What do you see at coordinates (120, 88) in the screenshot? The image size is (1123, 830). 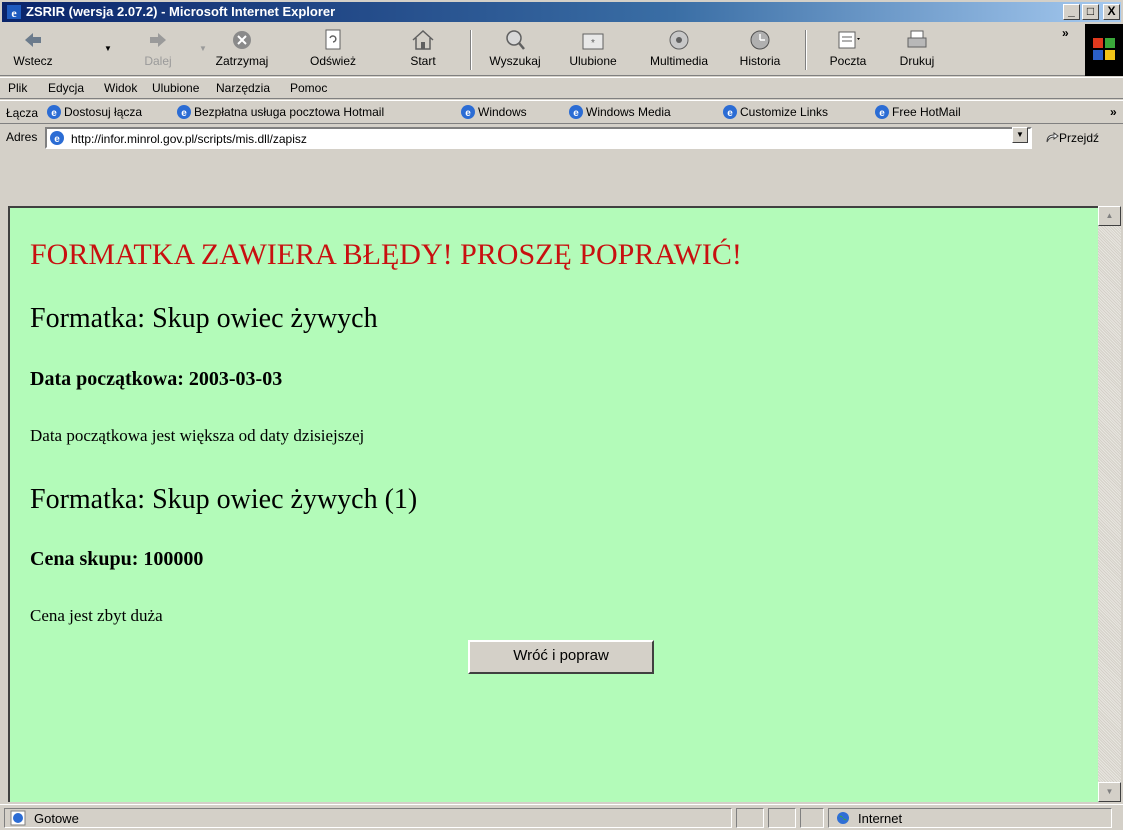 I see `menu-view: Widok` at bounding box center [120, 88].